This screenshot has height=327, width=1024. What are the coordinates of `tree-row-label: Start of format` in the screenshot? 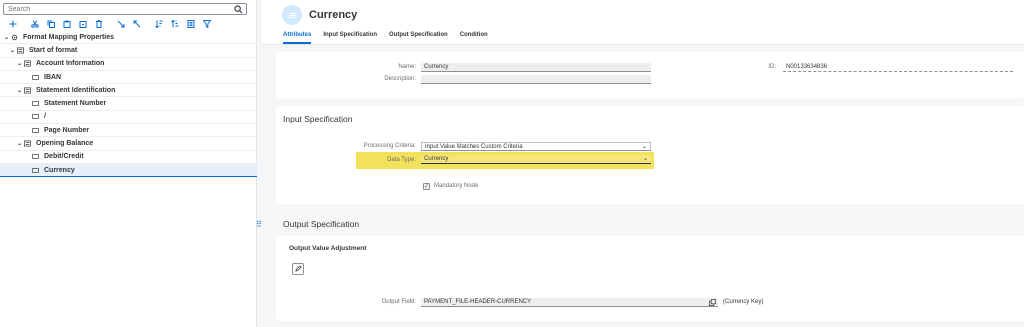 It's located at (53, 50).